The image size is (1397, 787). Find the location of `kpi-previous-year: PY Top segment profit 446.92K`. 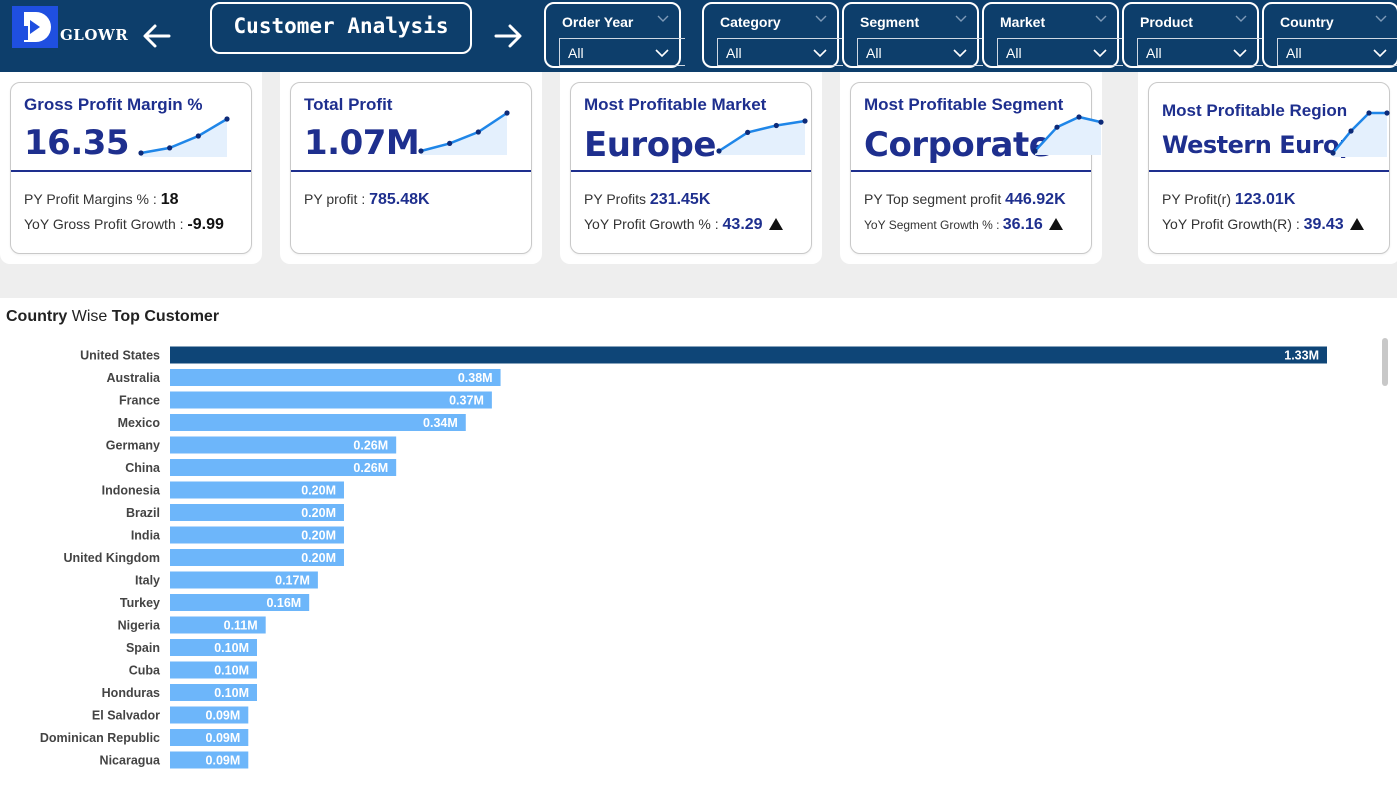

kpi-previous-year: PY Top segment profit 446.92K is located at coordinates (965, 199).